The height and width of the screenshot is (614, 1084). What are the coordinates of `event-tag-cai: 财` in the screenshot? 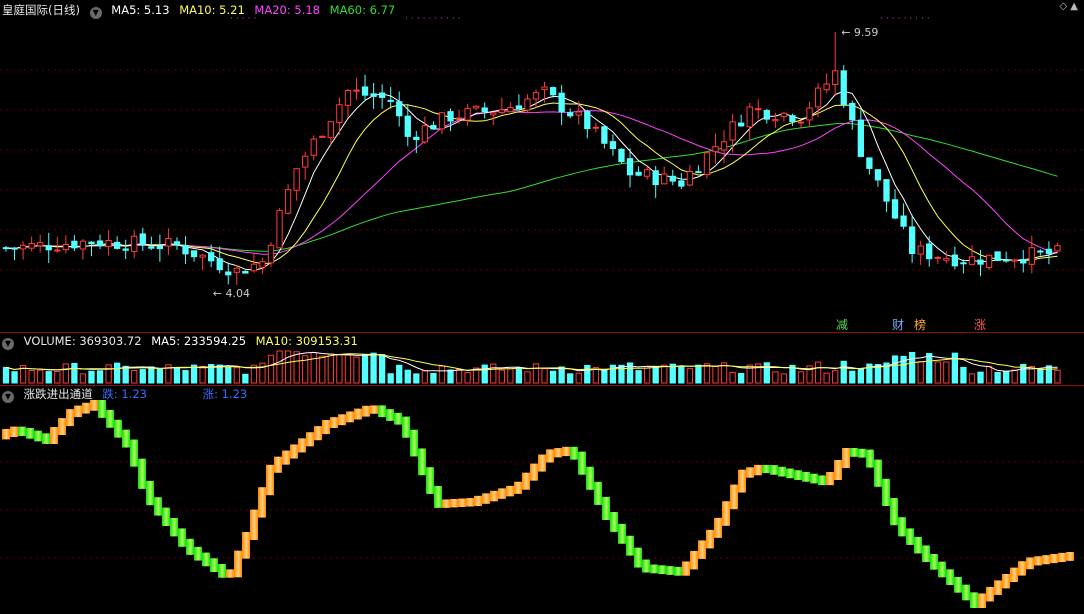 It's located at (898, 324).